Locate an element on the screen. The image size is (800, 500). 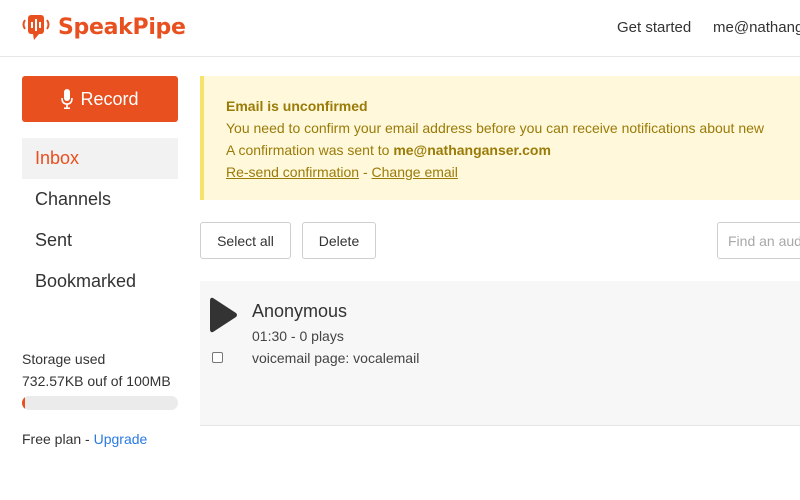
microphone-icon is located at coordinates (67, 99).